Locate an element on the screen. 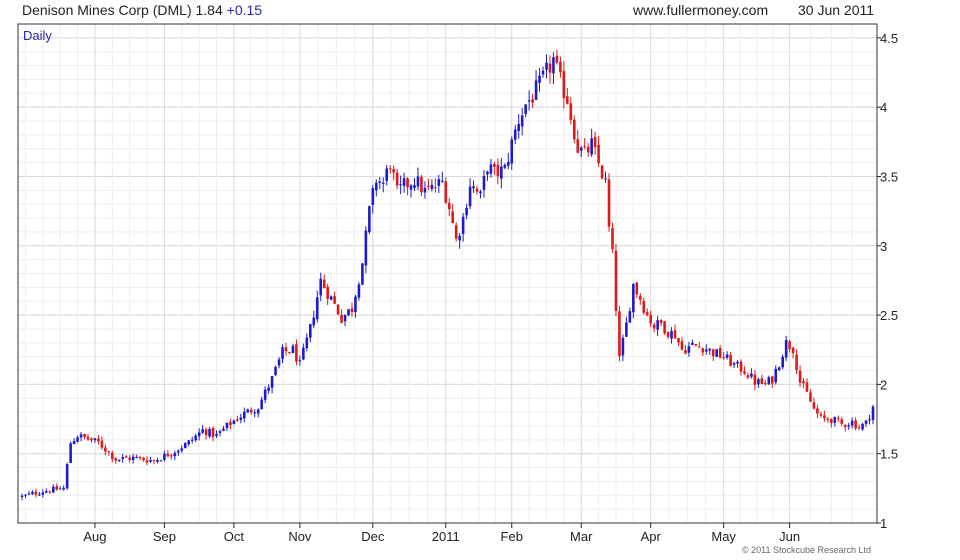 This screenshot has height=560, width=960. y-tick-label: 3.5 is located at coordinates (889, 176).